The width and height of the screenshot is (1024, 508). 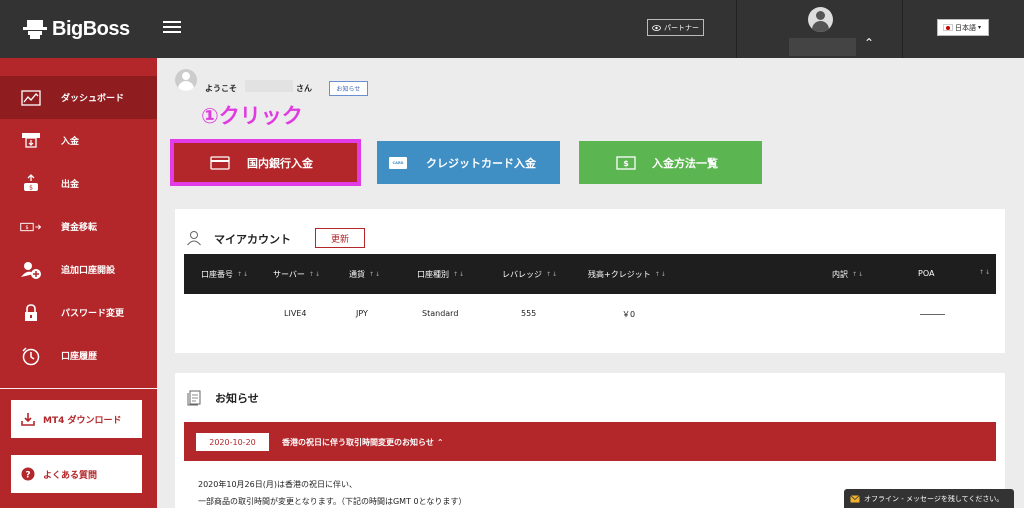 I want to click on welcome-avatar, so click(x=186, y=80).